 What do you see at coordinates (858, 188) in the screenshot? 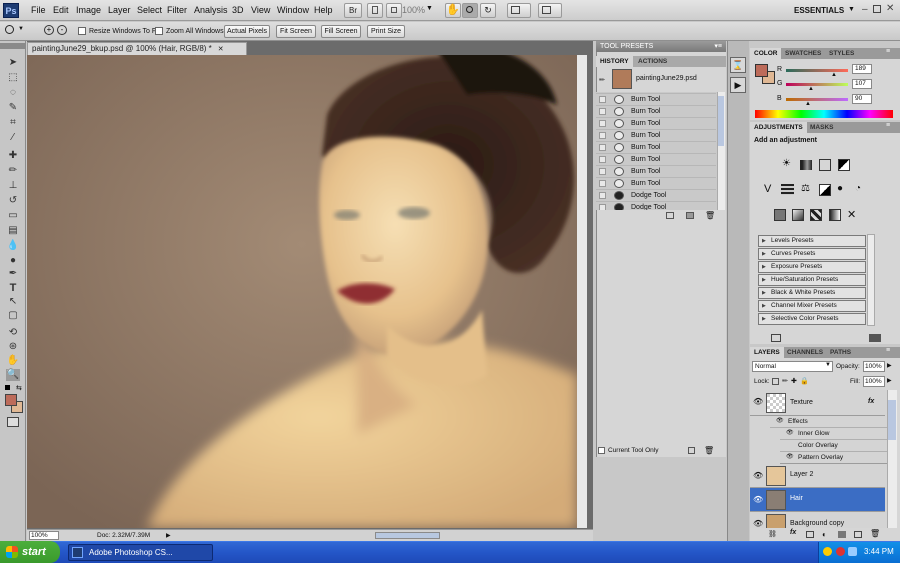
I see `channel-mixer-icon: ◔` at bounding box center [858, 188].